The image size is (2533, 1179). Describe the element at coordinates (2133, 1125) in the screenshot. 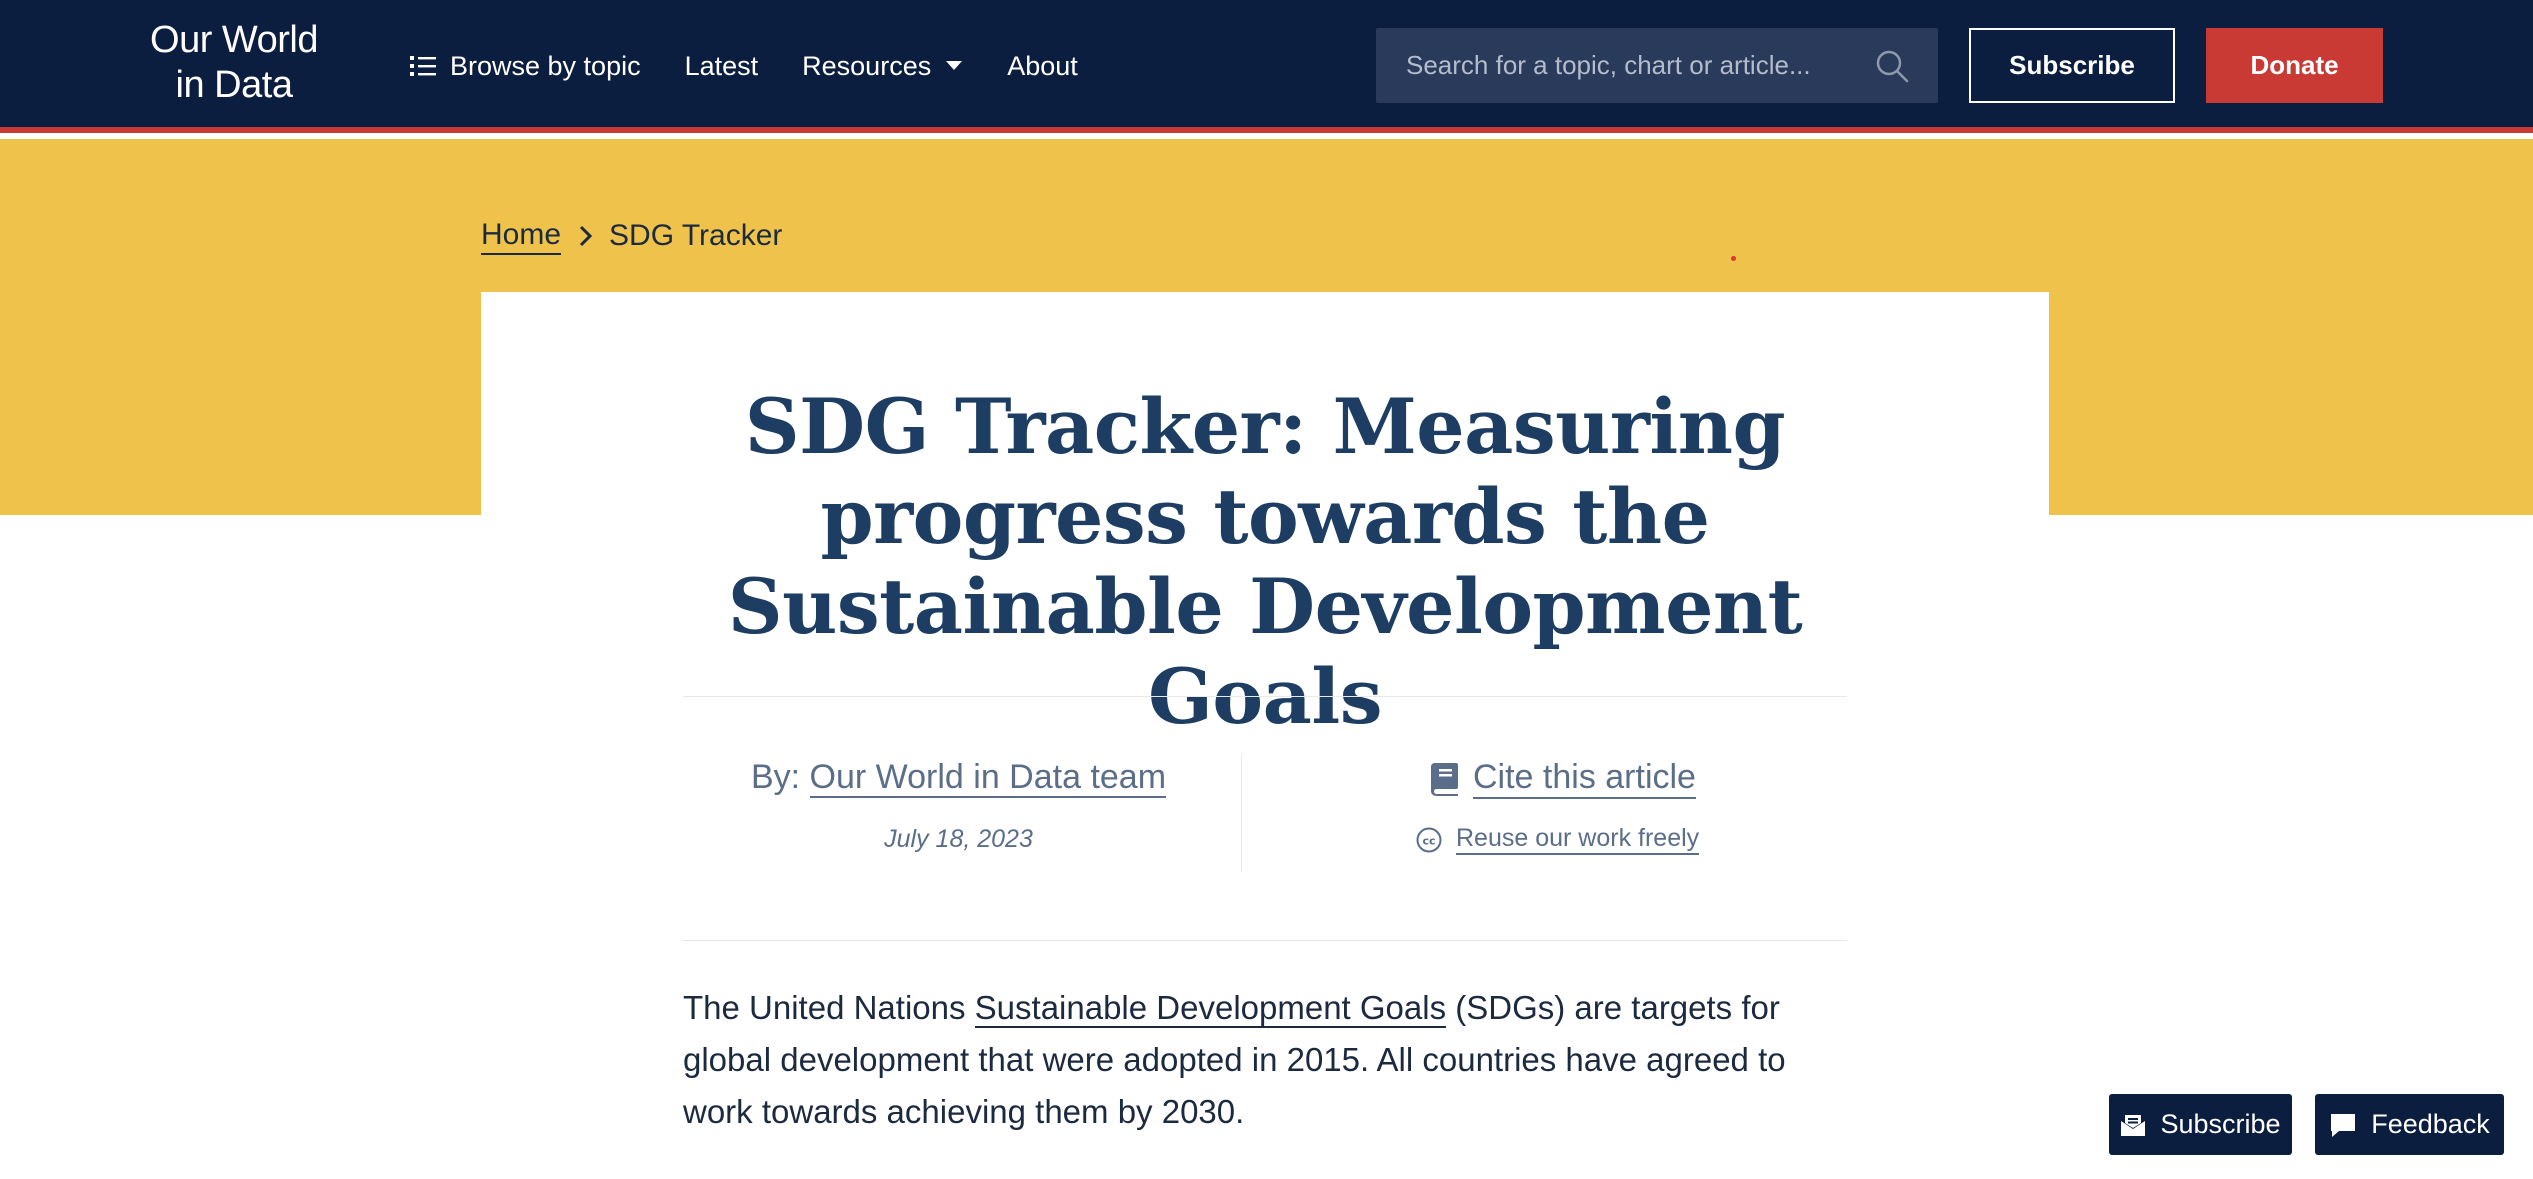

I see `envelope-icon` at that location.